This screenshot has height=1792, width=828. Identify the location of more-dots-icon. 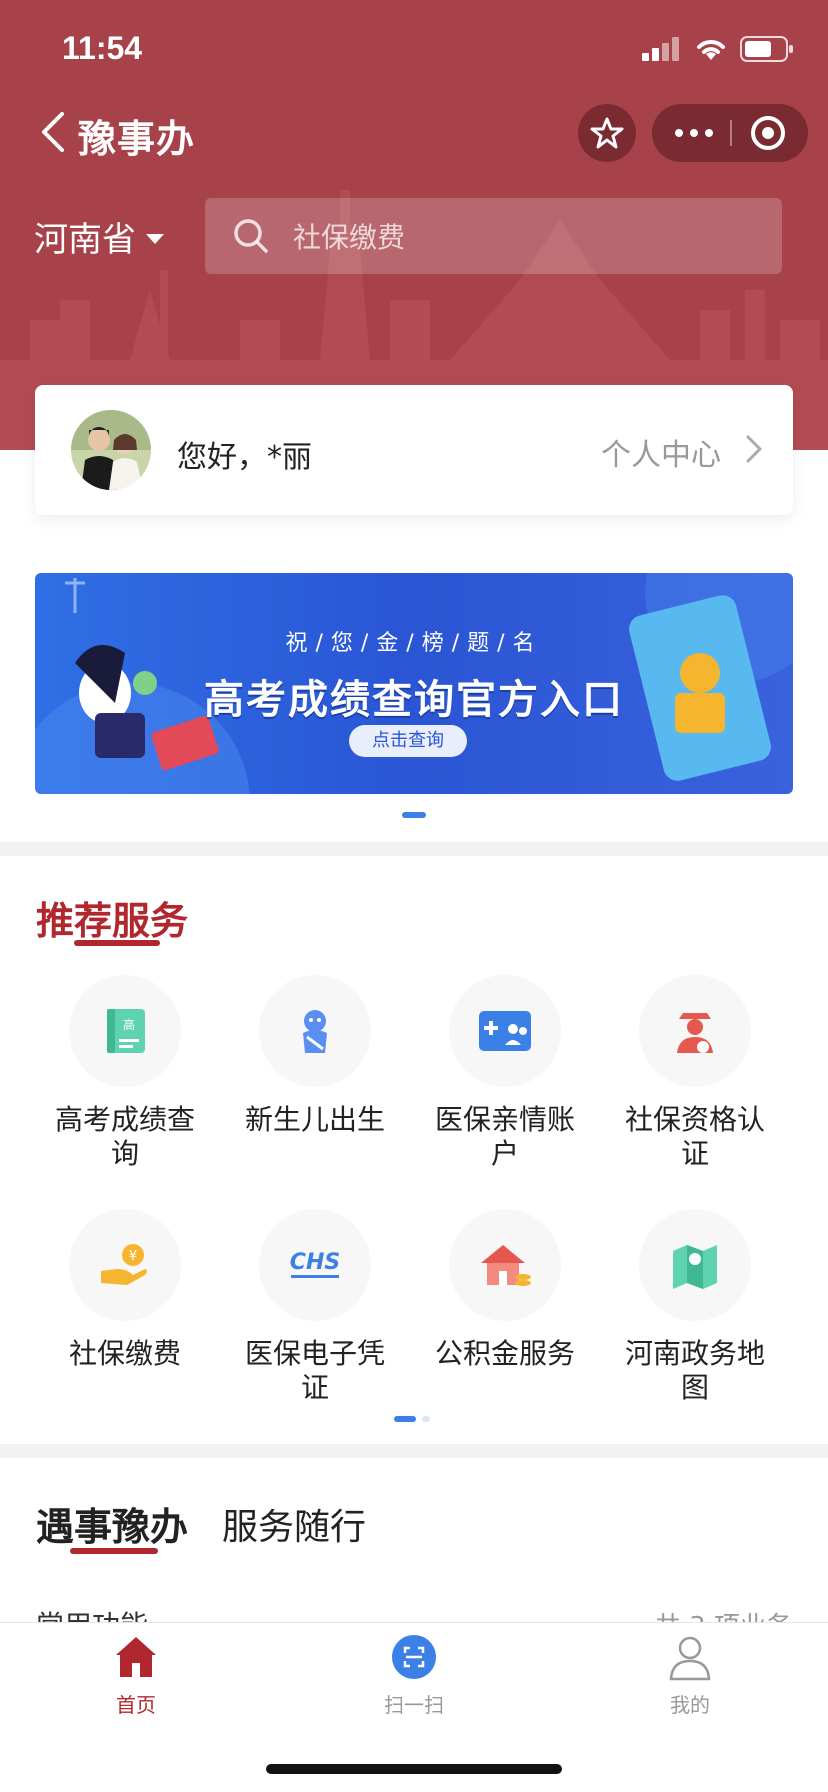
(694, 133).